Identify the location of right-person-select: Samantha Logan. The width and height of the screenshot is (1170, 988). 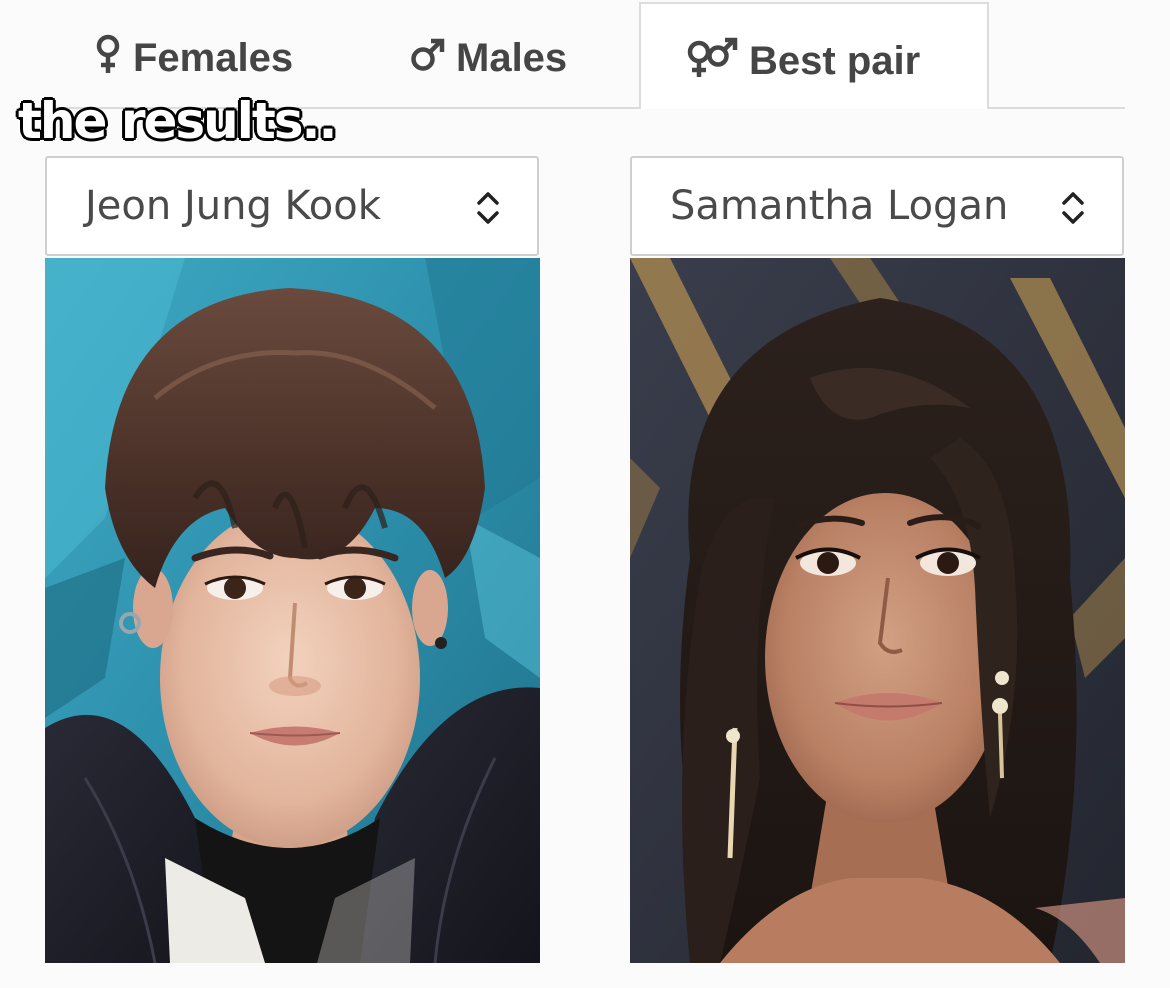
(877, 206).